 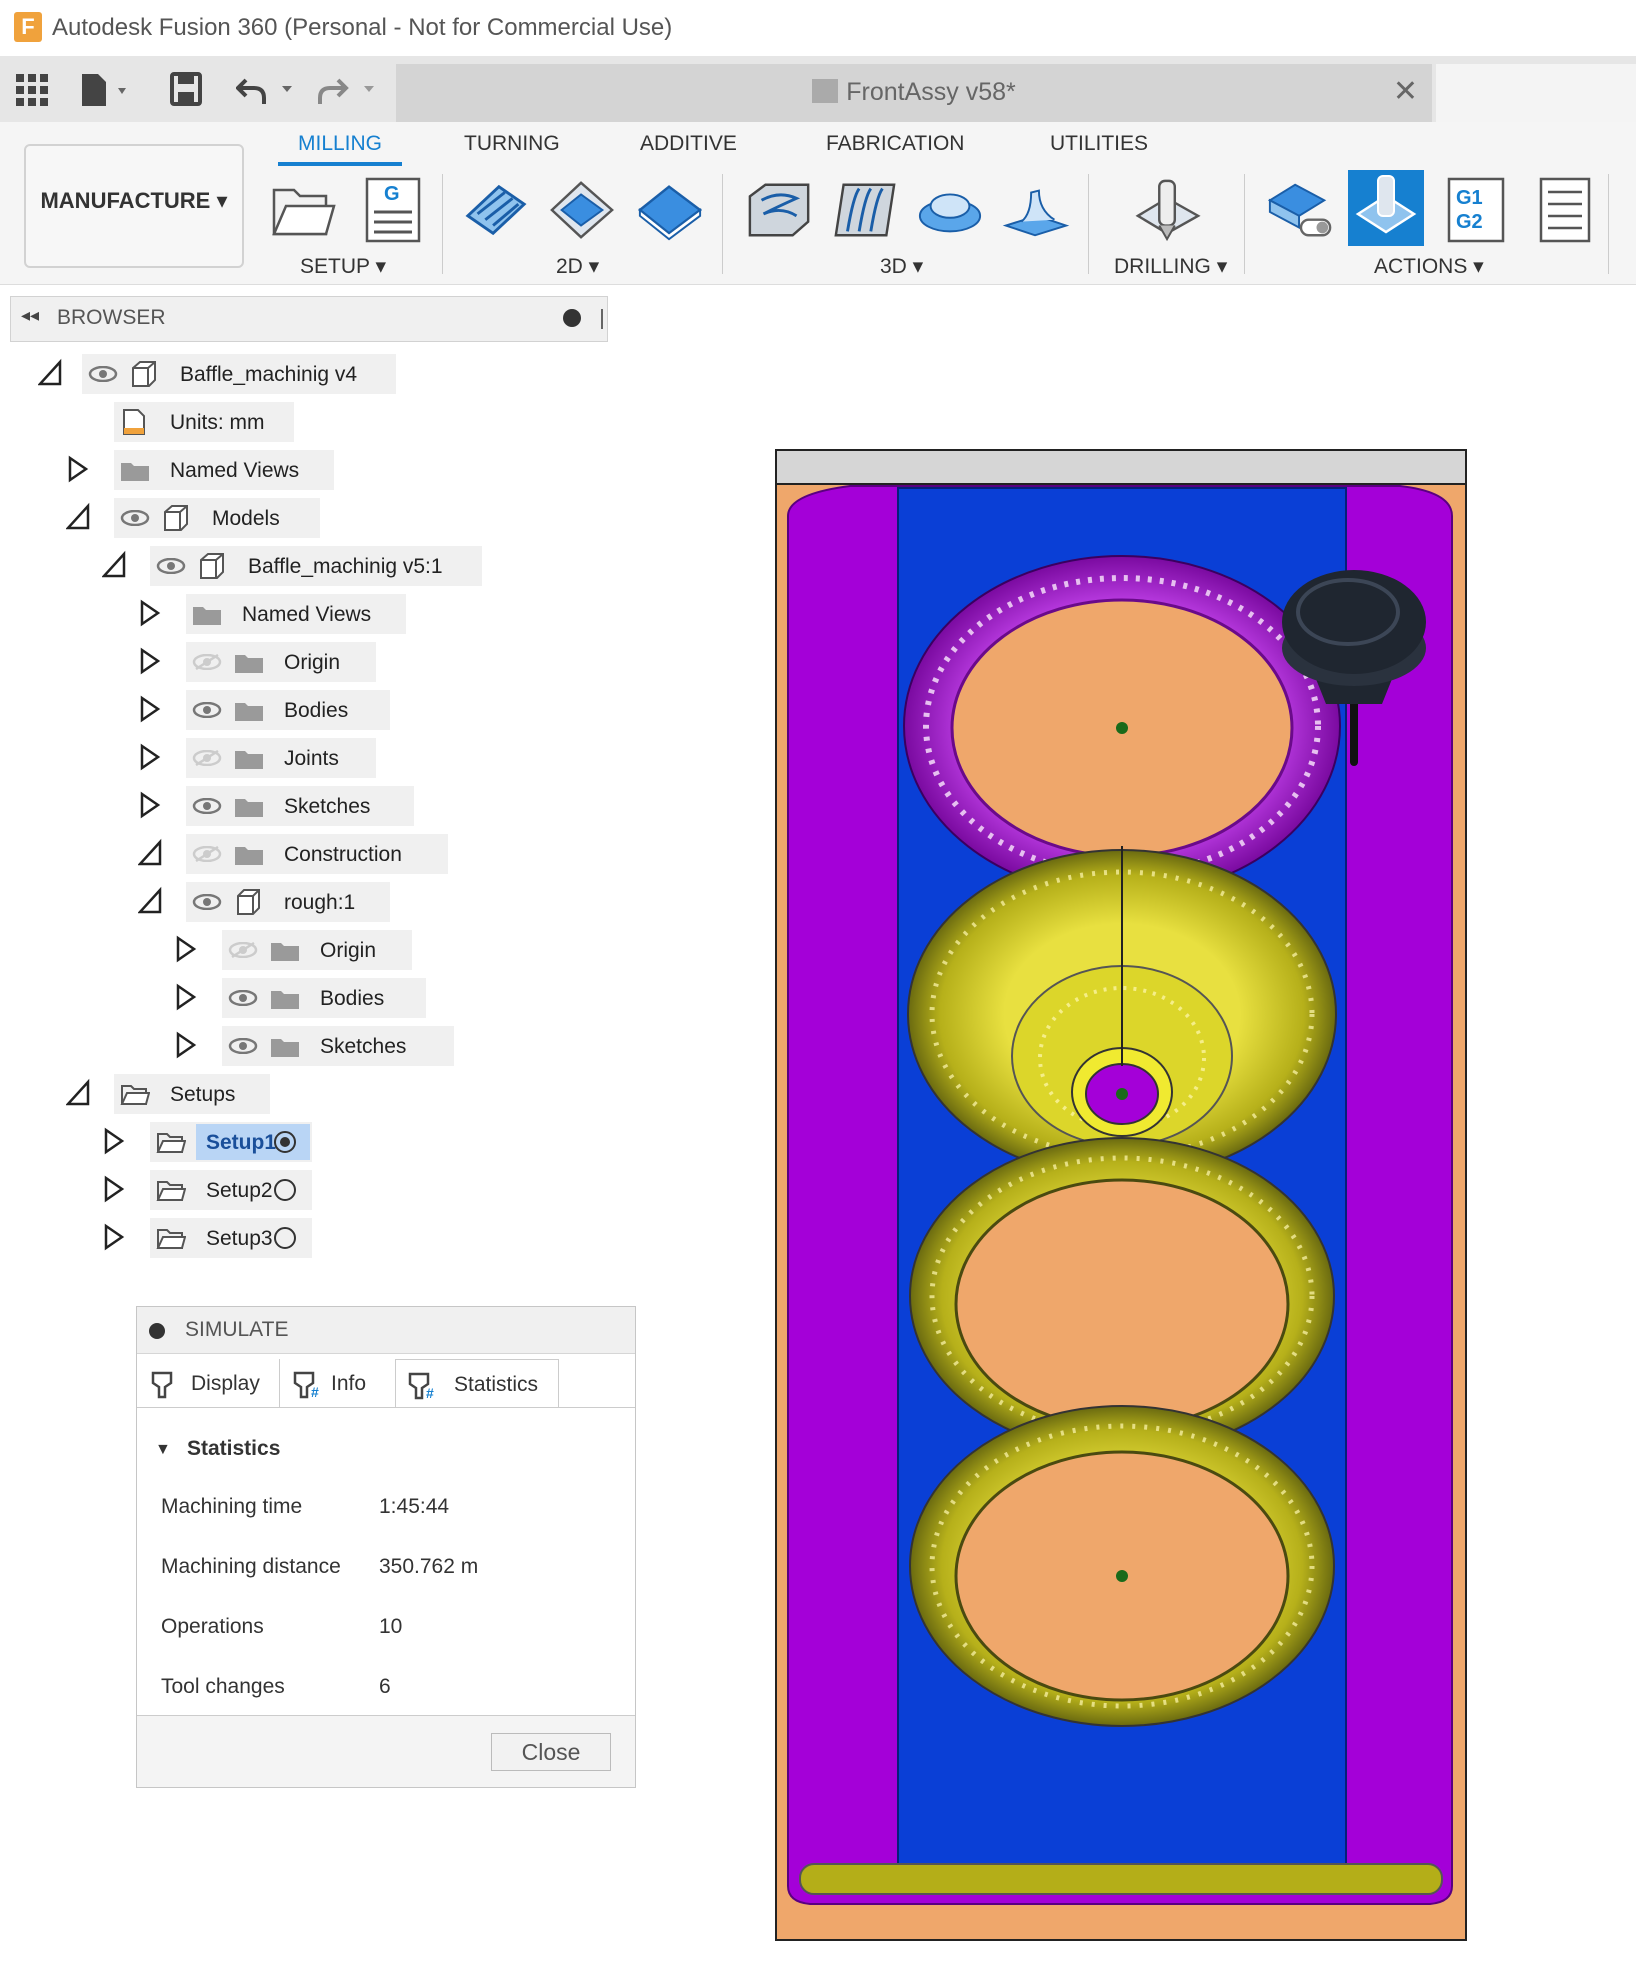 What do you see at coordinates (1170, 266) in the screenshot?
I see `drilling-group-label: DRILLING ▾` at bounding box center [1170, 266].